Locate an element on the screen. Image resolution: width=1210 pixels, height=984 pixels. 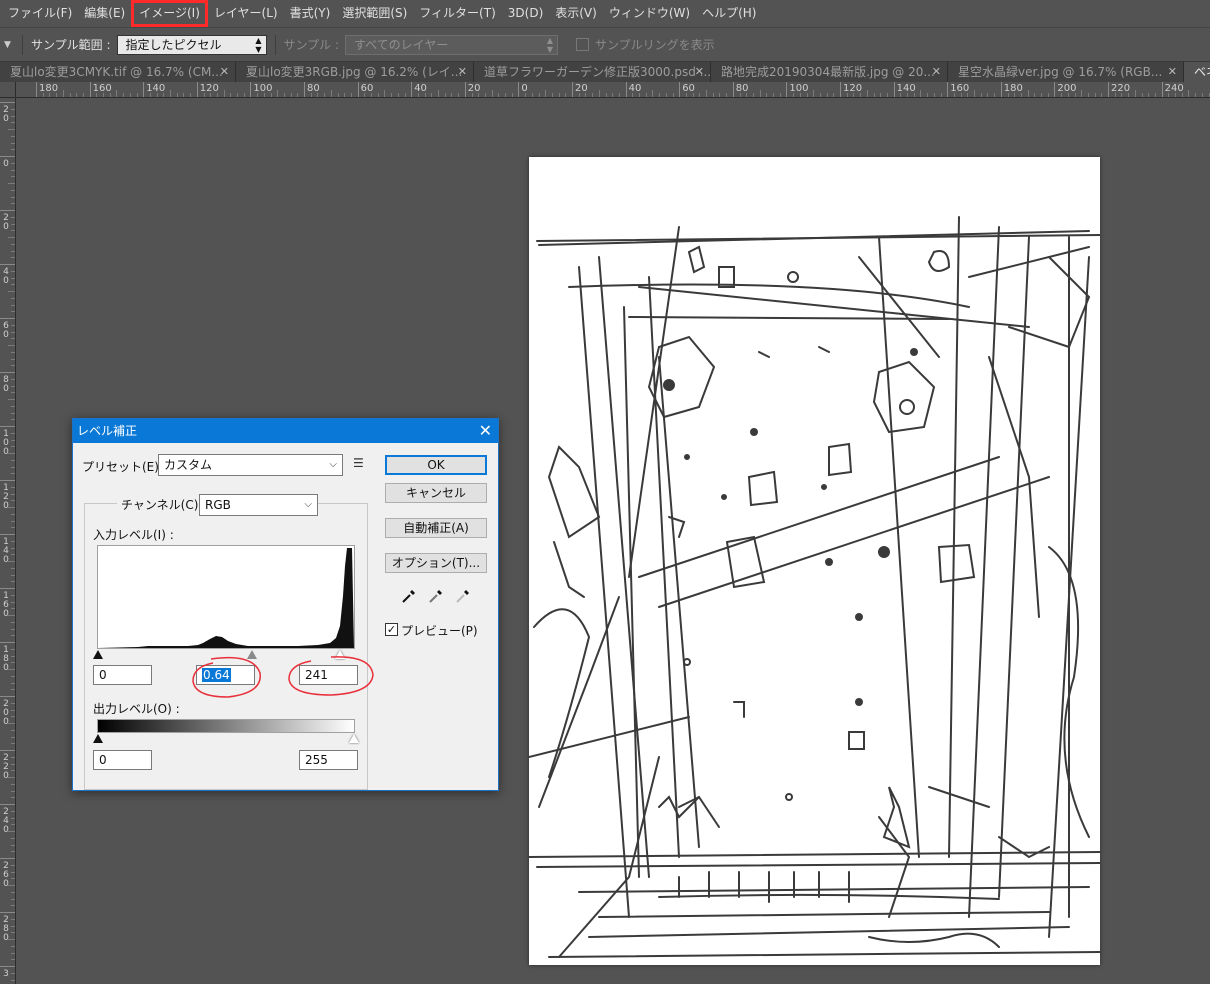
output-black-field: 0 is located at coordinates (122, 760).